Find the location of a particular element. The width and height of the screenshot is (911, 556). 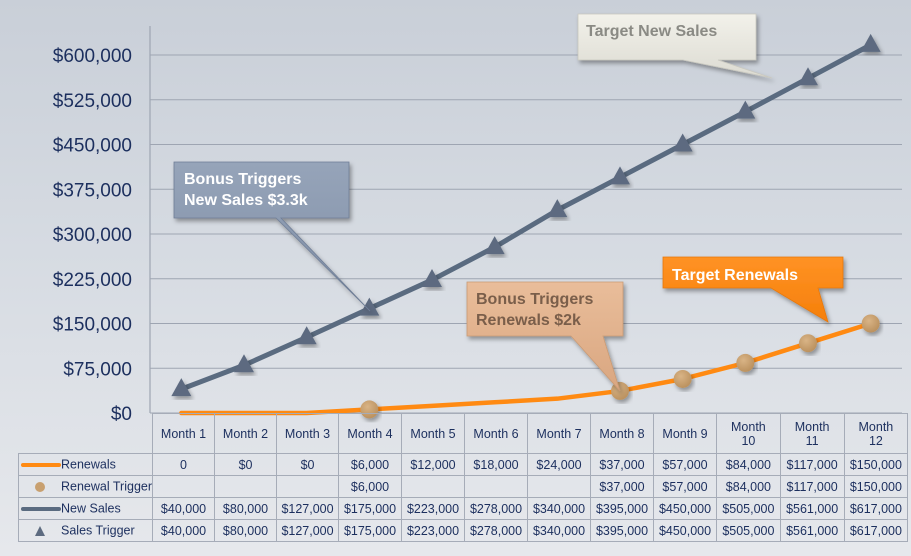

column-header: Month 10 is located at coordinates (748, 433).